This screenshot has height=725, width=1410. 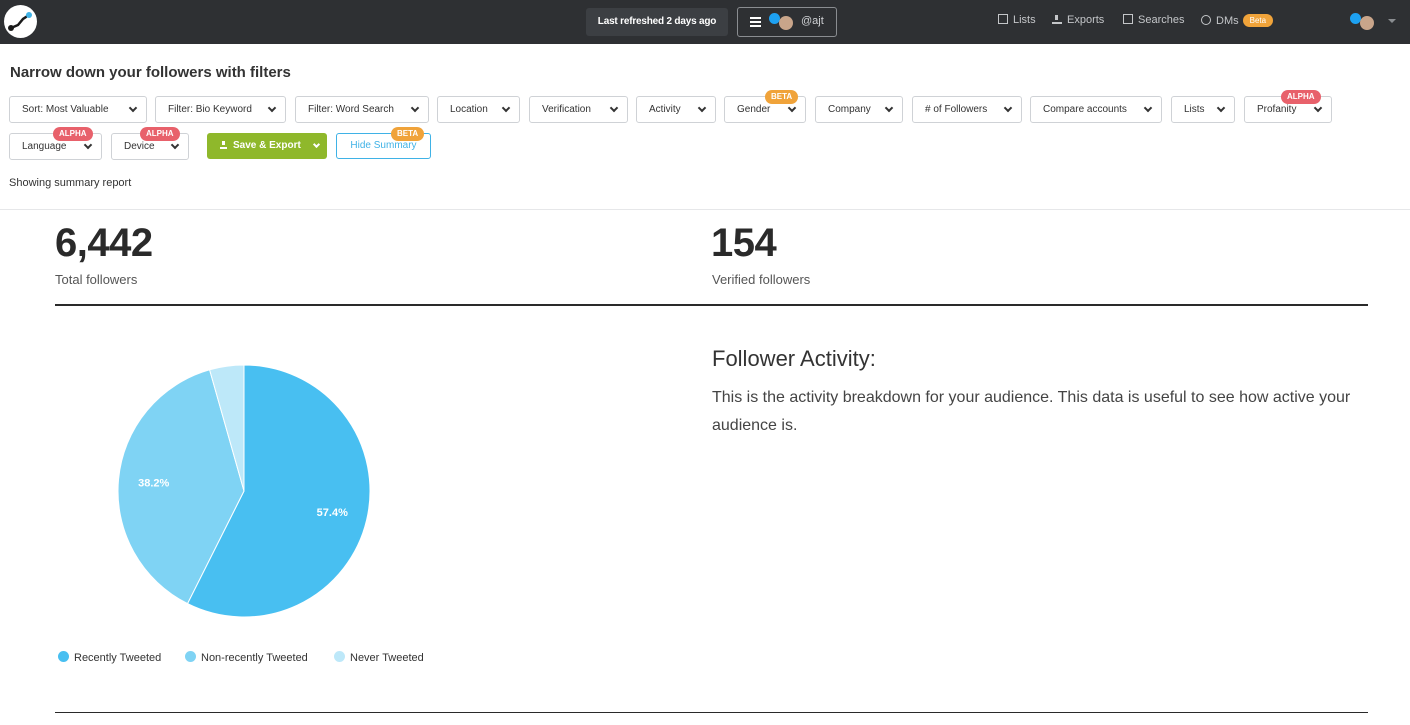 I want to click on save-icon, so click(x=1128, y=19).